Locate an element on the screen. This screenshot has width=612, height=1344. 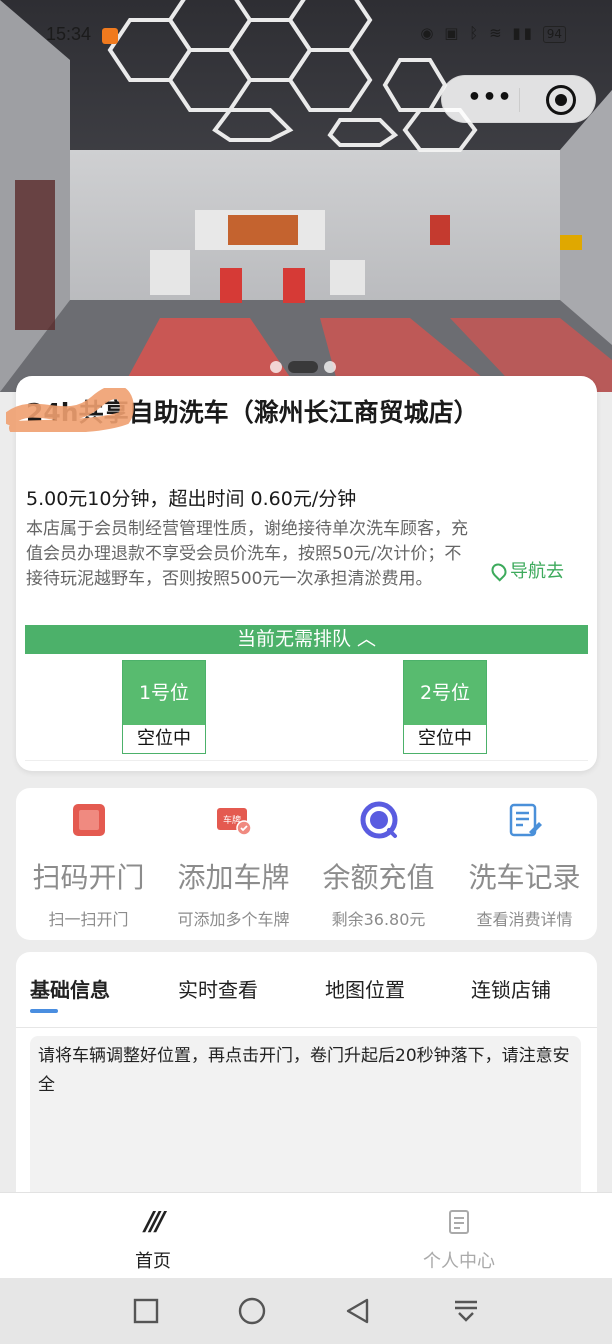
tab-chain-stores: 连锁店铺 is located at coordinates (511, 988).